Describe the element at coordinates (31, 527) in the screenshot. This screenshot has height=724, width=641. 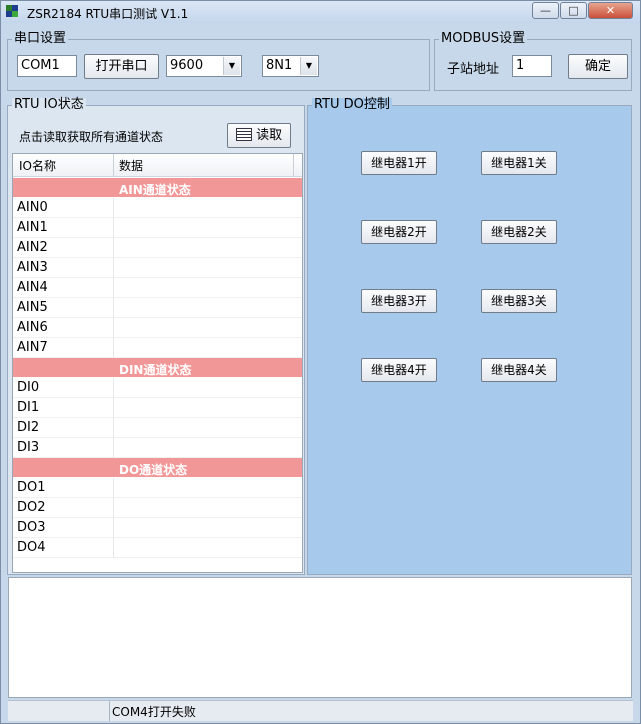
I see `io-name-cell: DO3` at that location.